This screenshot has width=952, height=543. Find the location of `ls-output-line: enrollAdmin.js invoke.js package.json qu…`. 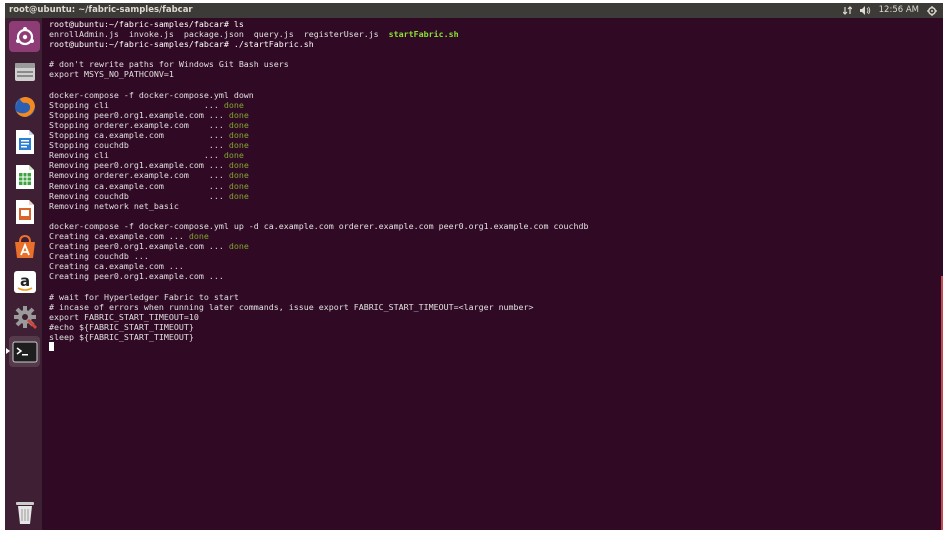

ls-output-line: enrollAdmin.js invoke.js package.json qu… is located at coordinates (496, 34).